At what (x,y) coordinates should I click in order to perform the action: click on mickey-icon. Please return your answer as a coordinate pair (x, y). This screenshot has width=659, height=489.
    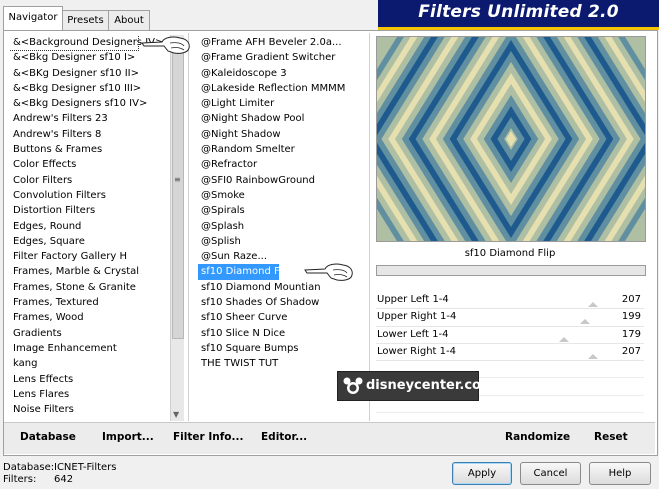
    Looking at the image, I should click on (353, 385).